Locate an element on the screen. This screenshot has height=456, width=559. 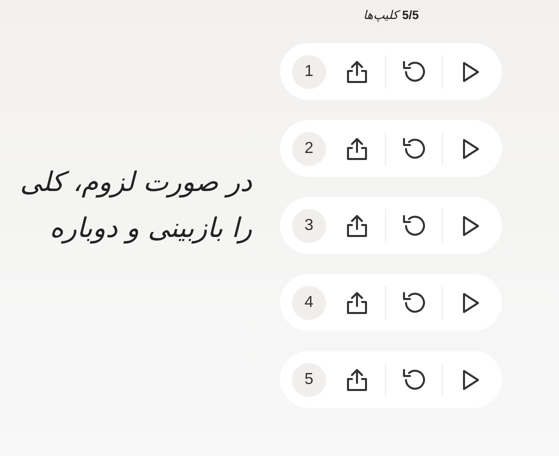
clip-number: 4 is located at coordinates (309, 303).